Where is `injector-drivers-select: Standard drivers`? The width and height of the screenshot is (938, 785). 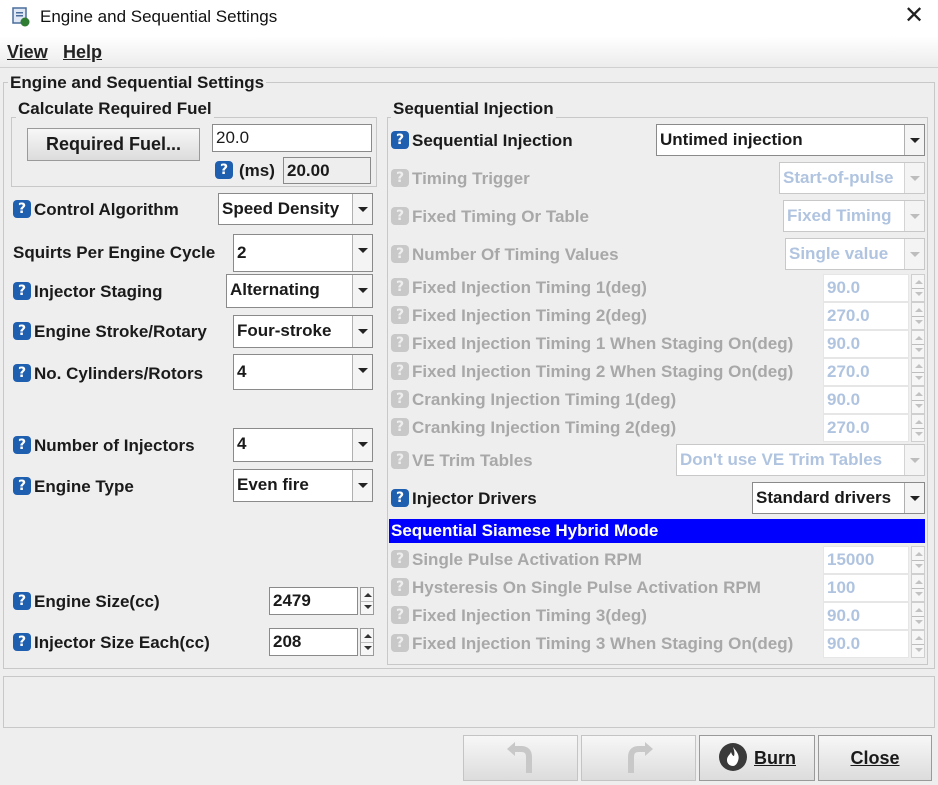 injector-drivers-select: Standard drivers is located at coordinates (838, 498).